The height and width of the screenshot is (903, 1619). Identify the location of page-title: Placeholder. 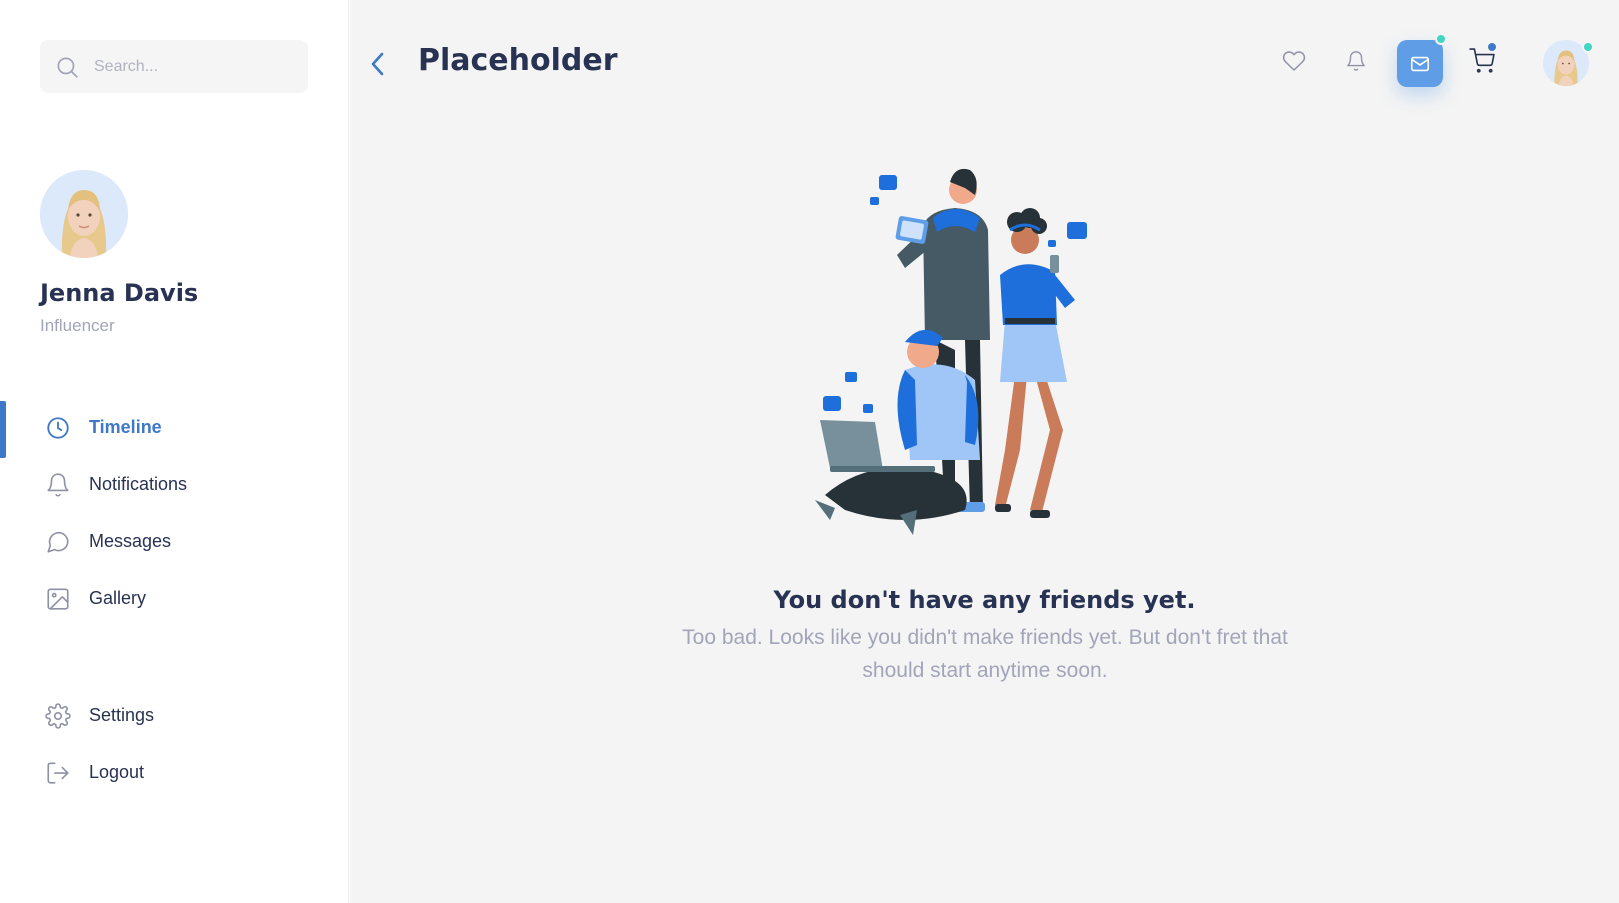
(518, 60).